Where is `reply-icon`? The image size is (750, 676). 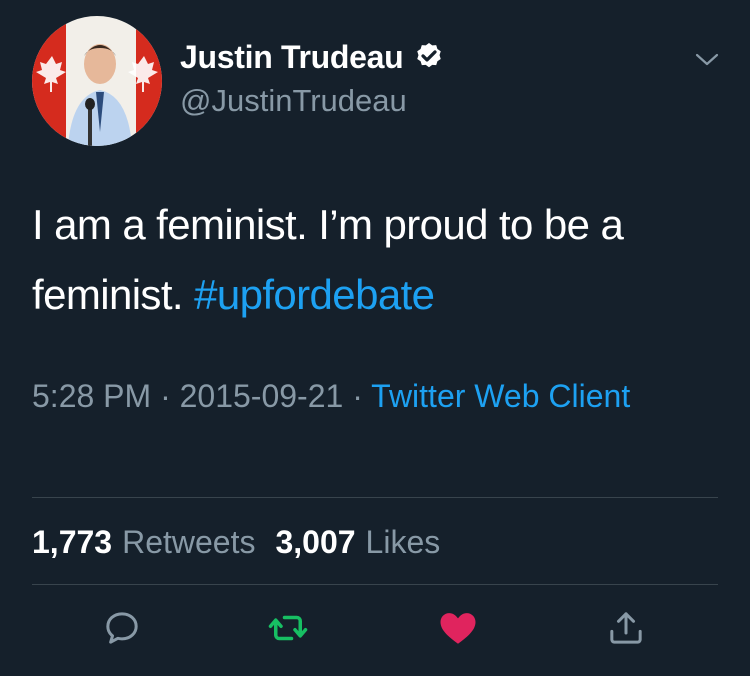 reply-icon is located at coordinates (122, 630).